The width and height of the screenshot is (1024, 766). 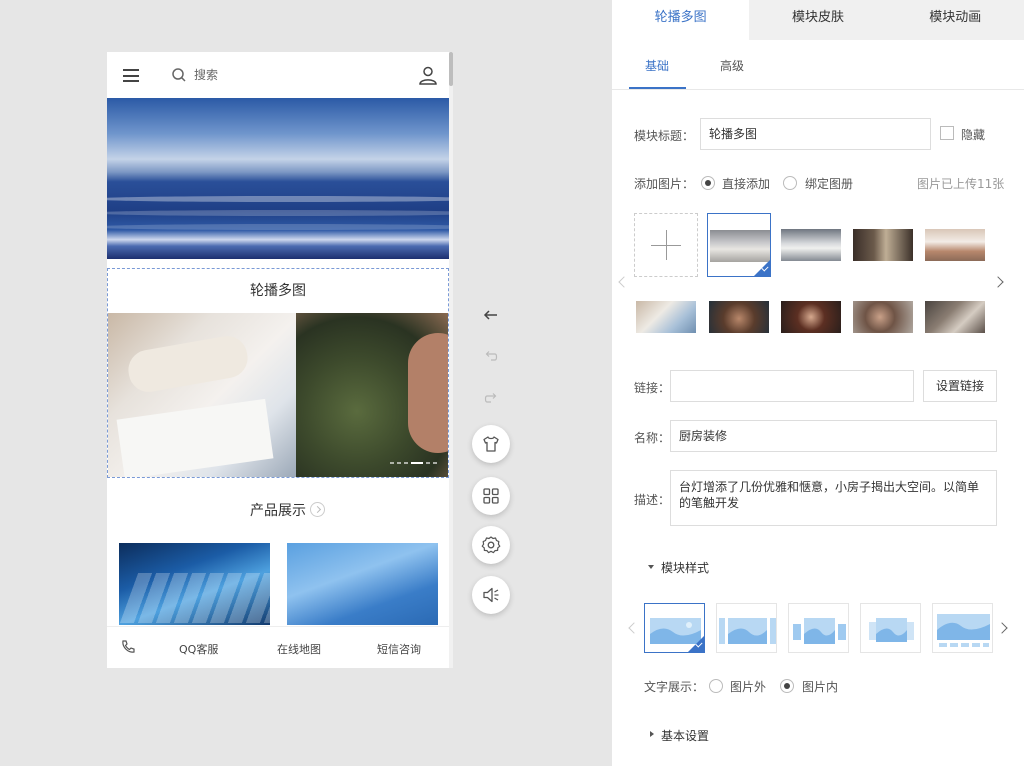 What do you see at coordinates (652, 734) in the screenshot?
I see `caret-right-icon` at bounding box center [652, 734].